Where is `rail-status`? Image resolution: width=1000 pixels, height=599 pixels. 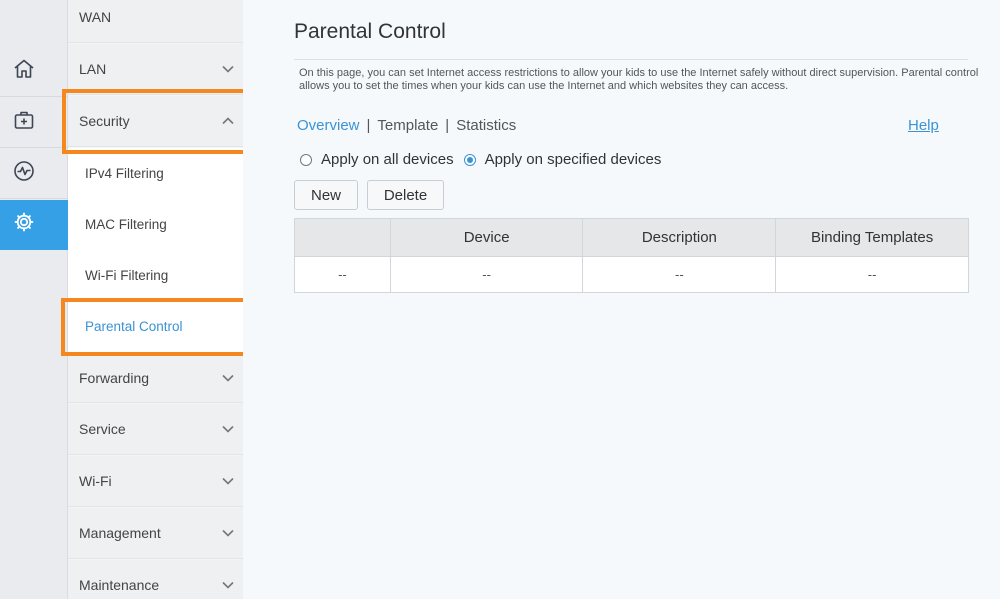
rail-status is located at coordinates (34, 174).